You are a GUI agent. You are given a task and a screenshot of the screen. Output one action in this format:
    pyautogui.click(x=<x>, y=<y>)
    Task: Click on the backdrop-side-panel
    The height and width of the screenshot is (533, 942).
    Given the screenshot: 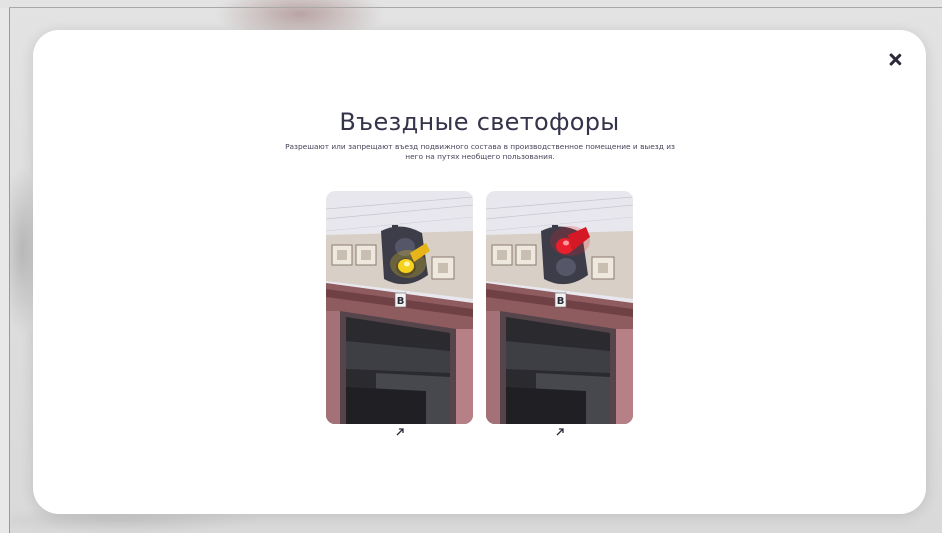 What is the action you would take?
    pyautogui.click(x=5, y=270)
    